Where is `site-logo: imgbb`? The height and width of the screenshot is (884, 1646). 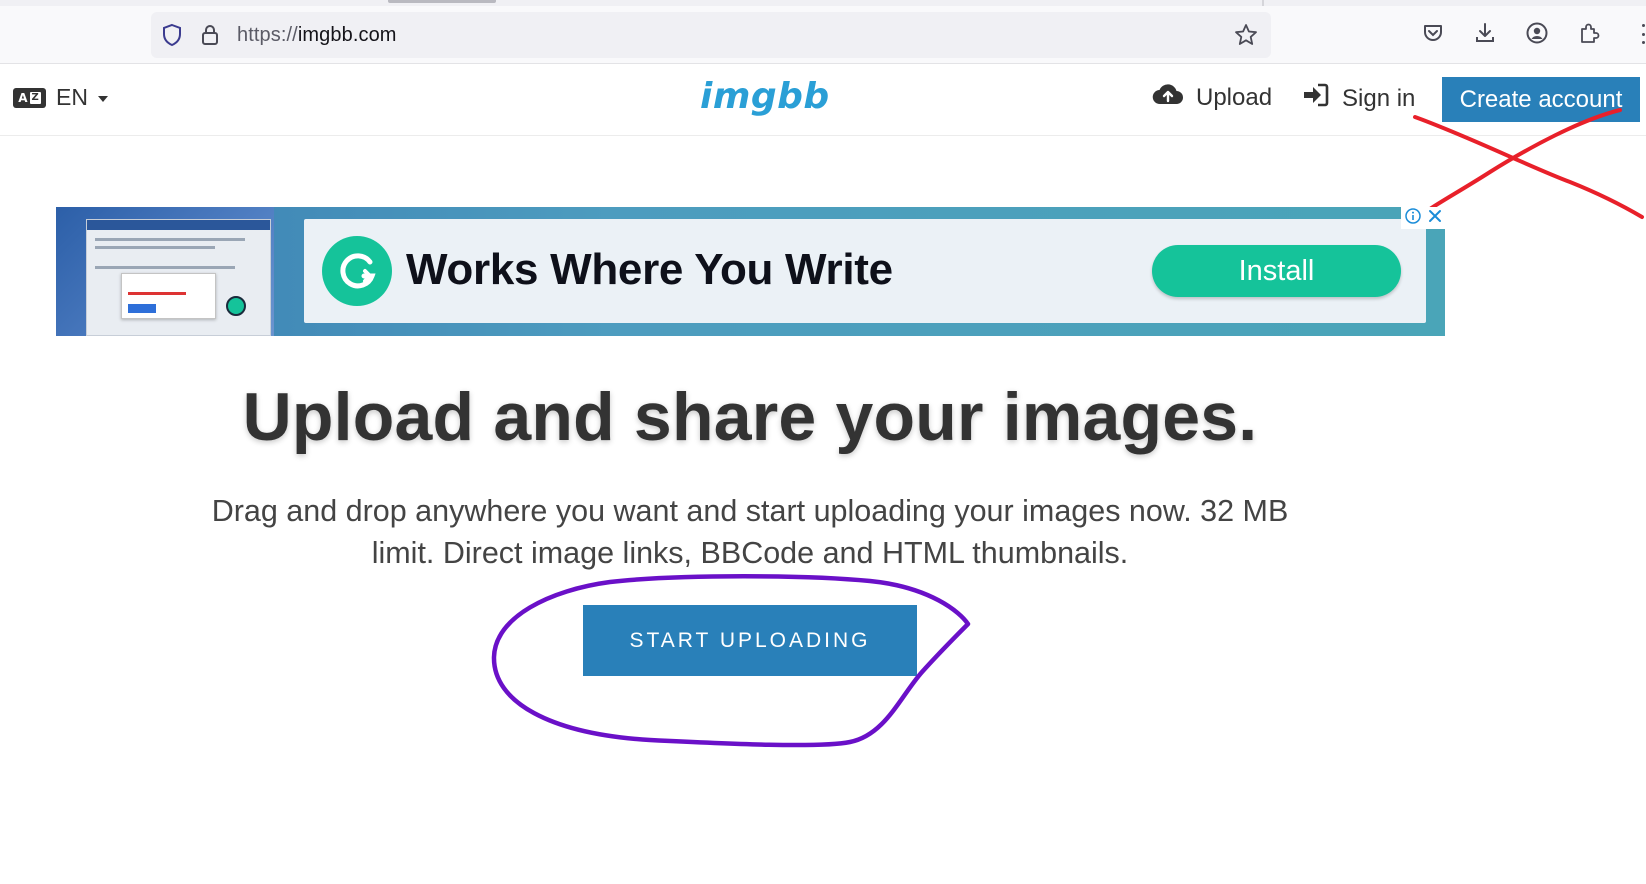
site-logo: imgbb is located at coordinates (765, 96).